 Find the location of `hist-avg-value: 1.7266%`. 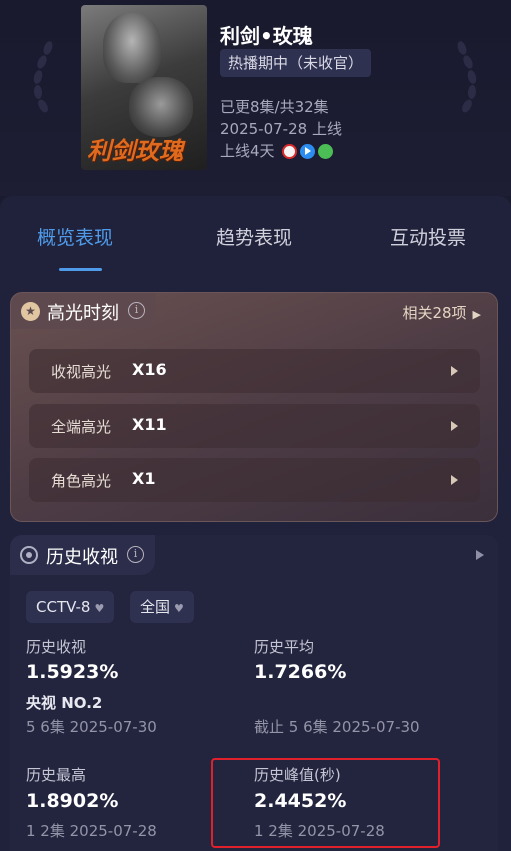

hist-avg-value: 1.7266% is located at coordinates (300, 672).